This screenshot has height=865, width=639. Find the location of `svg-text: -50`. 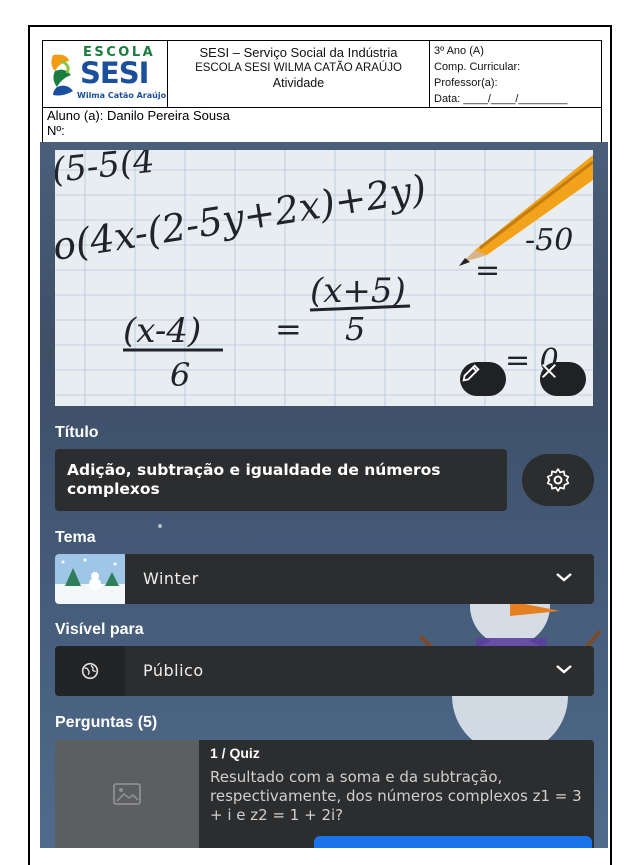

svg-text: -50 is located at coordinates (549, 240).